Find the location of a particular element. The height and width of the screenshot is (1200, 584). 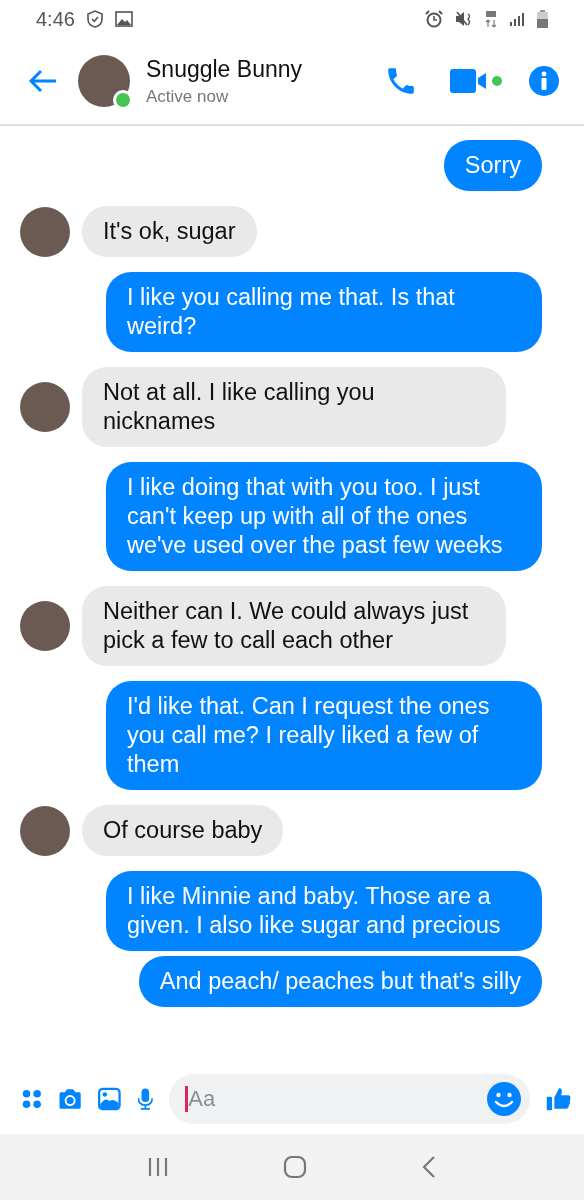

sent-message: Sorry is located at coordinates (492, 165).